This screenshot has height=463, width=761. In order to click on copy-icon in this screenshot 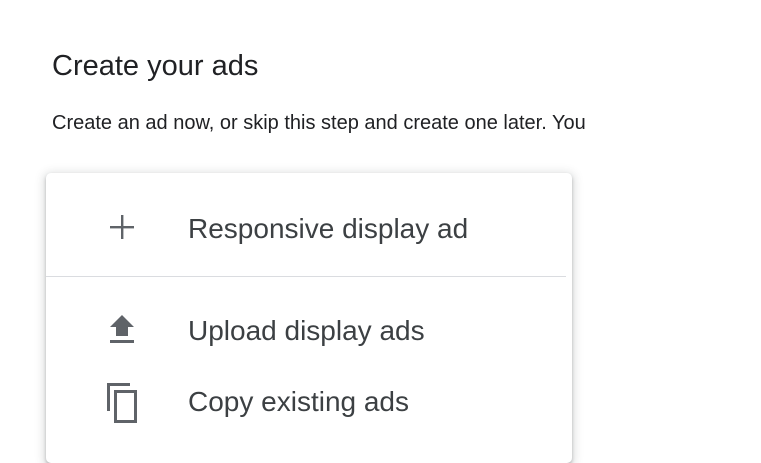, I will do `click(122, 403)`.